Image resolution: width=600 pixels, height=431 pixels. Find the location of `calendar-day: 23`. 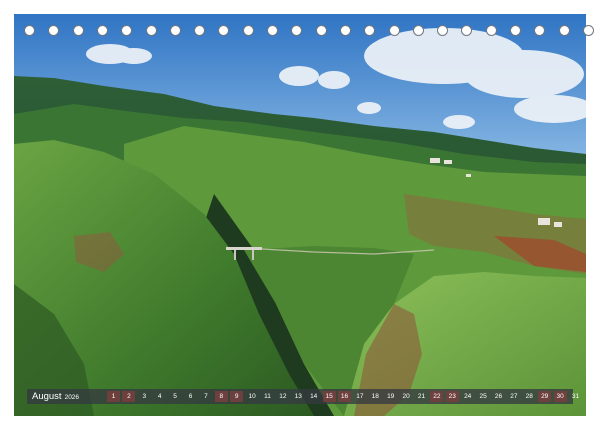

calendar-day: 23 is located at coordinates (452, 396).